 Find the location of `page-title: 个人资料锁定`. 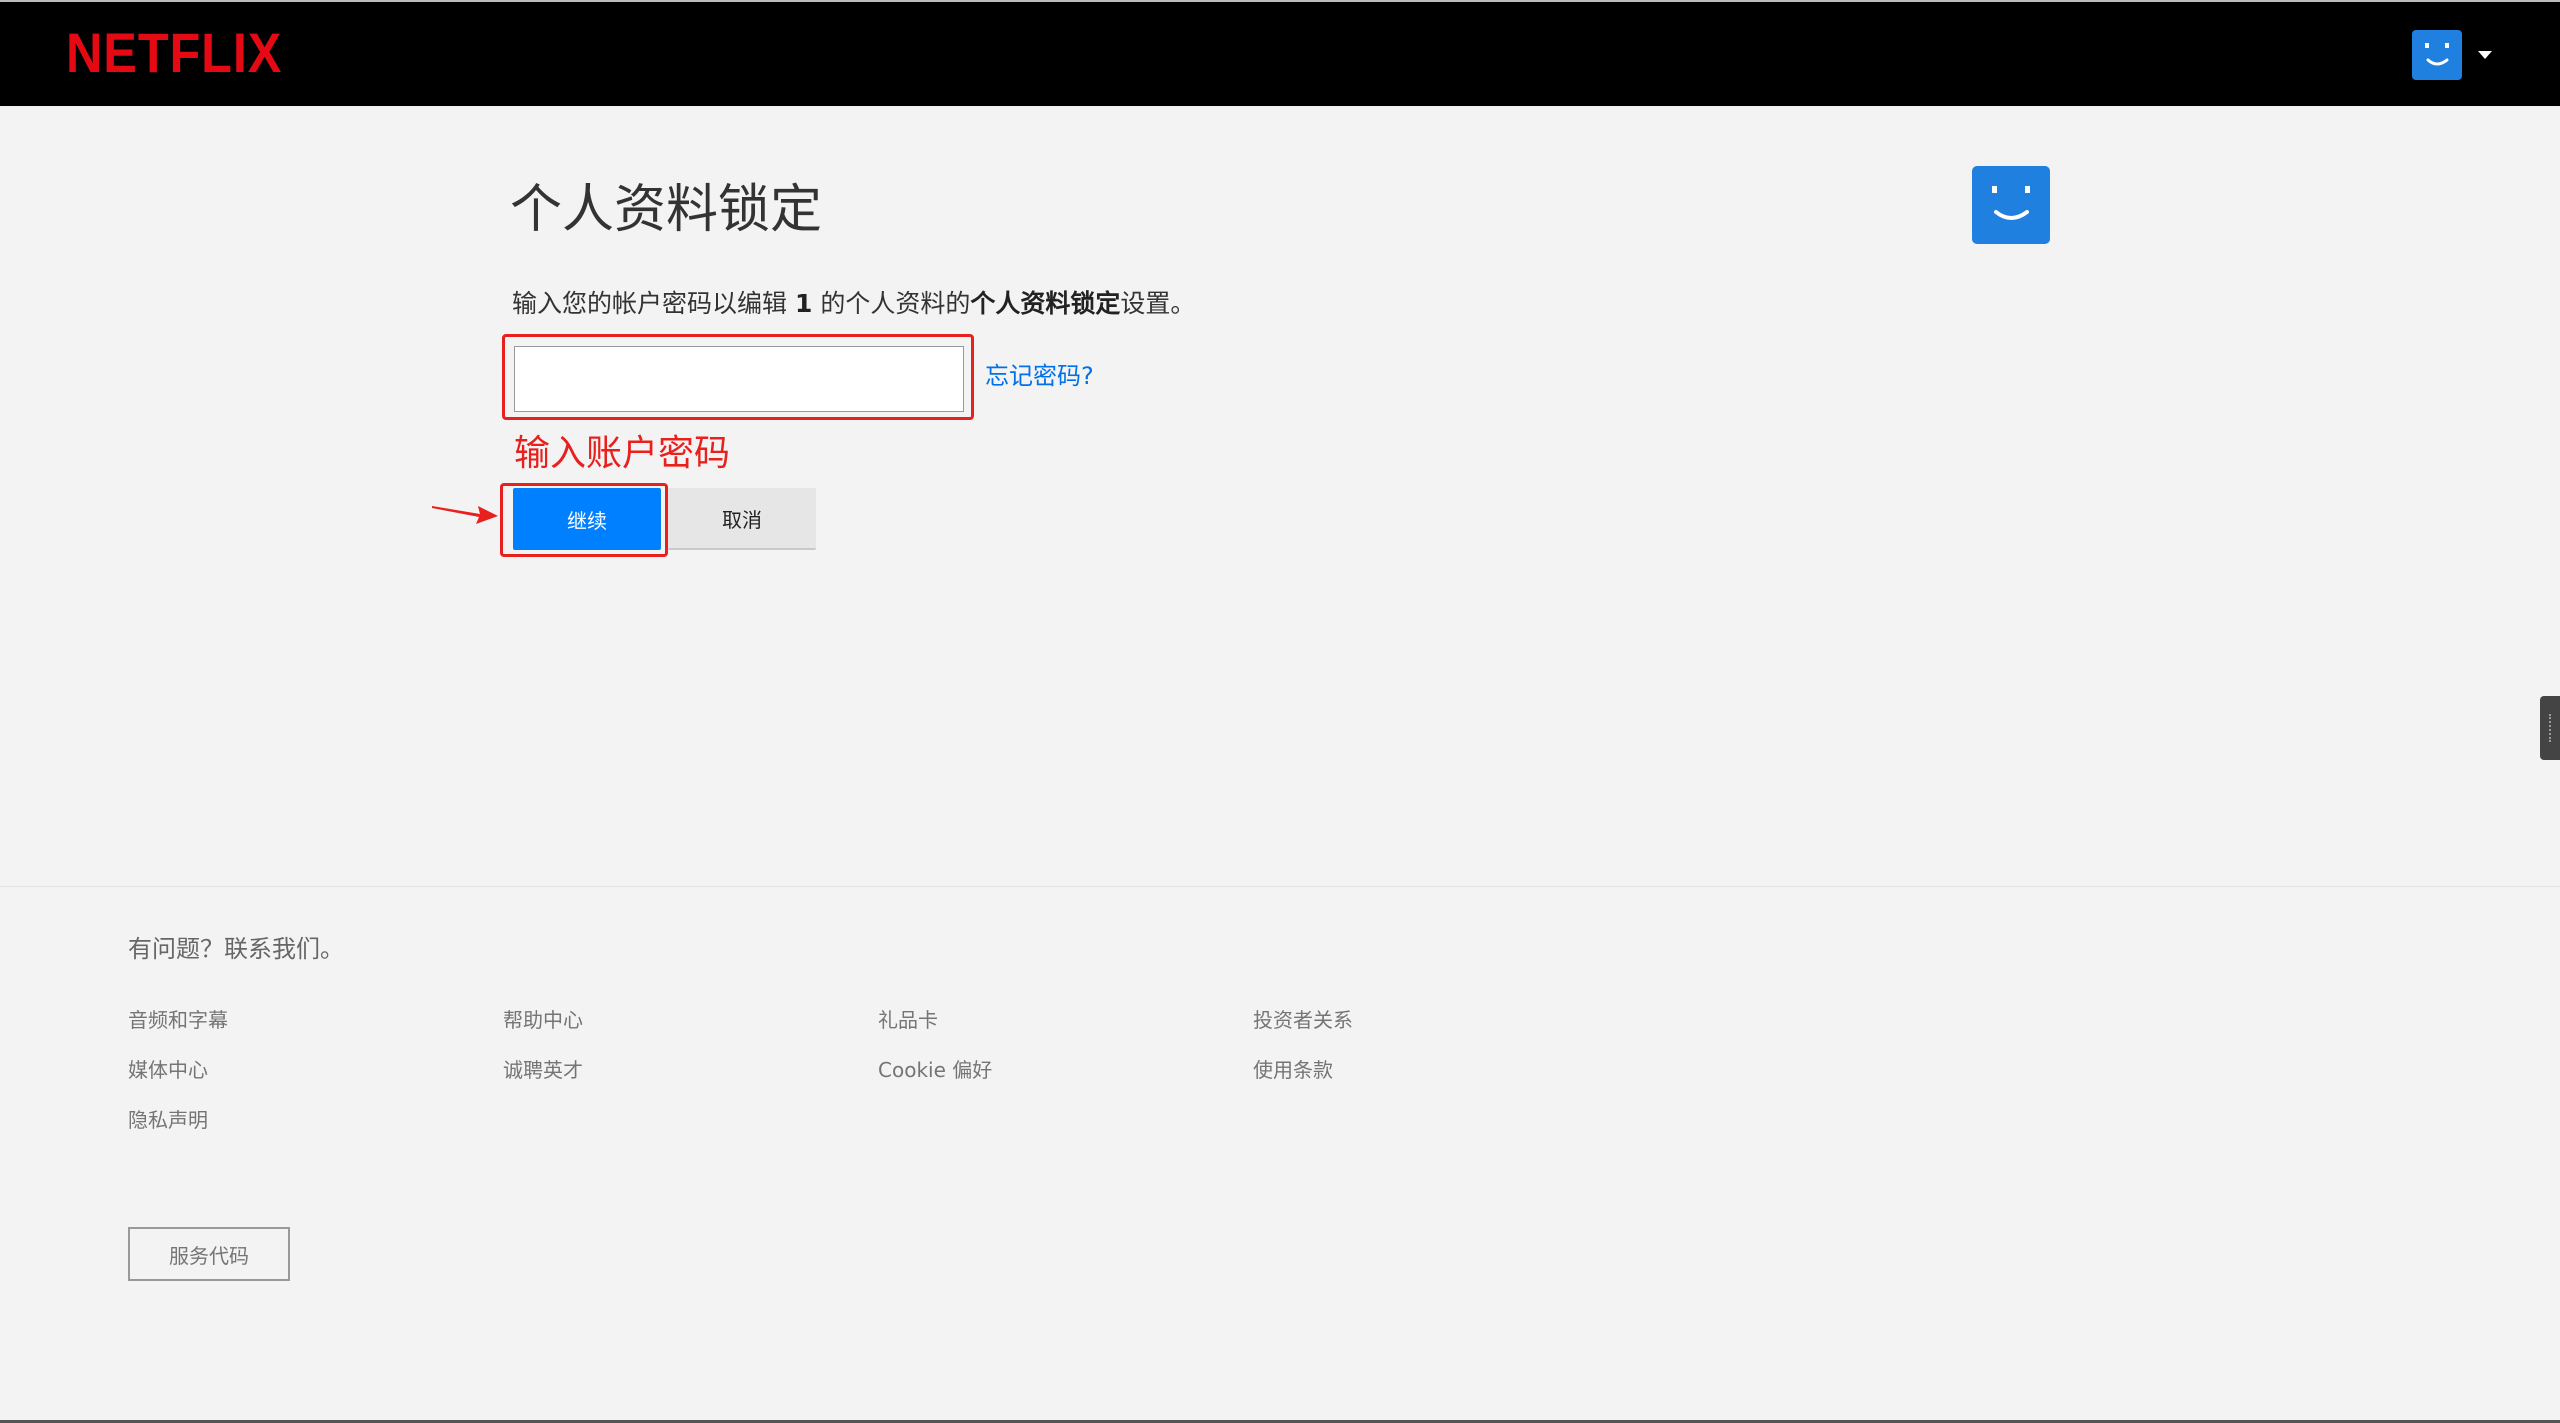

page-title: 个人资料锁定 is located at coordinates (666, 210).